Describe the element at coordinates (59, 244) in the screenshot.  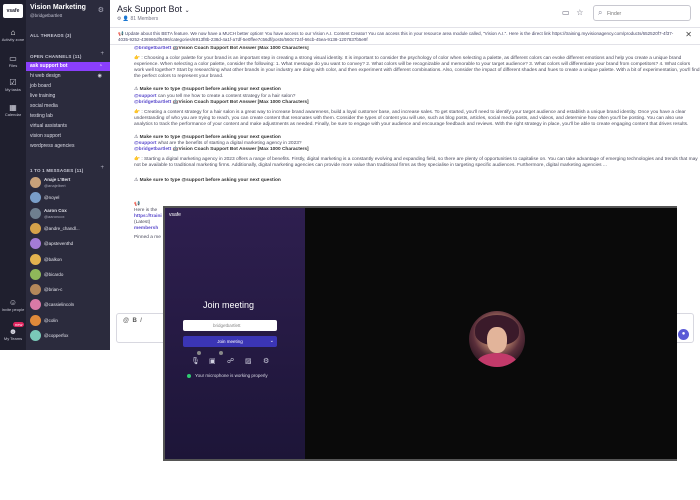
I see `dm-name: @apsteventhd` at that location.